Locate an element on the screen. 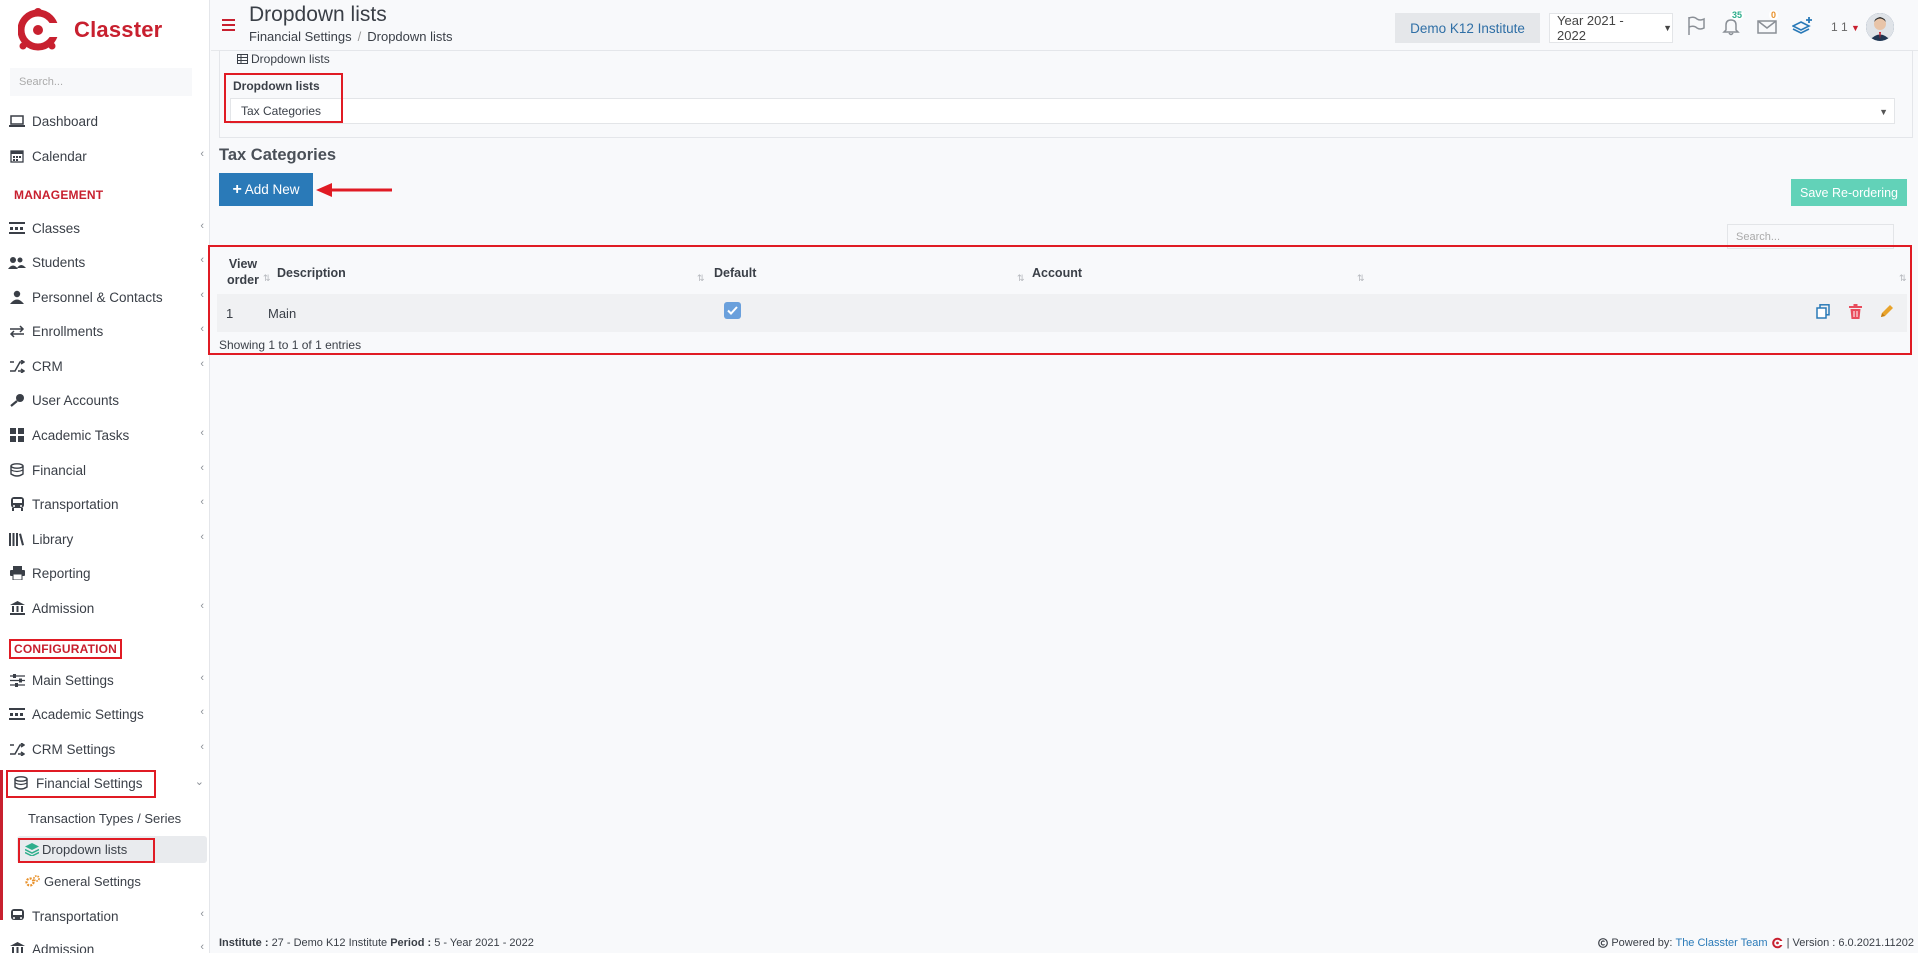 This screenshot has height=953, width=1918. sidebar-item-admission: Admission ‹ is located at coordinates (104, 608).